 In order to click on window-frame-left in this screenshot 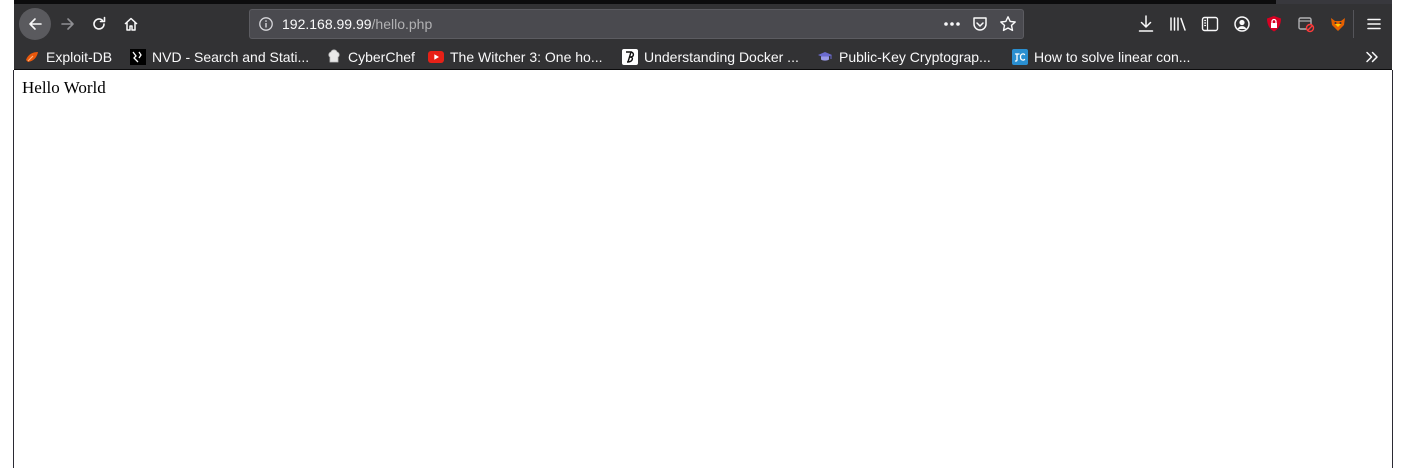, I will do `click(7, 234)`.